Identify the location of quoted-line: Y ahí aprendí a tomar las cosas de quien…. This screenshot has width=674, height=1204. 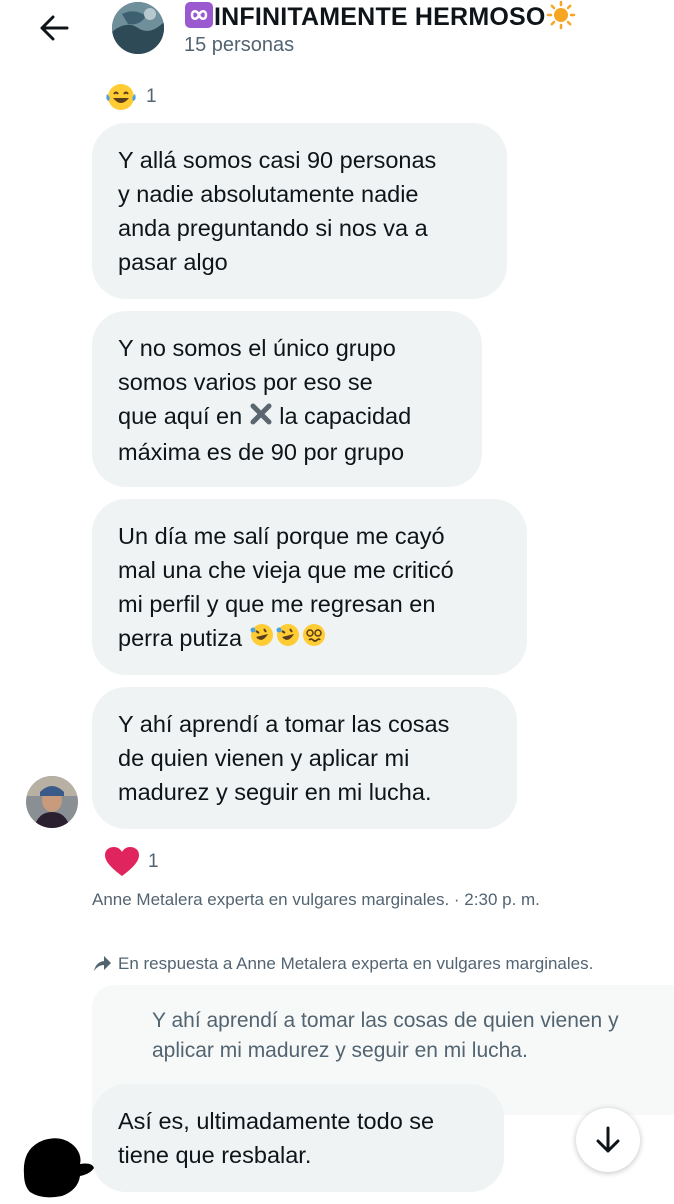
(385, 1020).